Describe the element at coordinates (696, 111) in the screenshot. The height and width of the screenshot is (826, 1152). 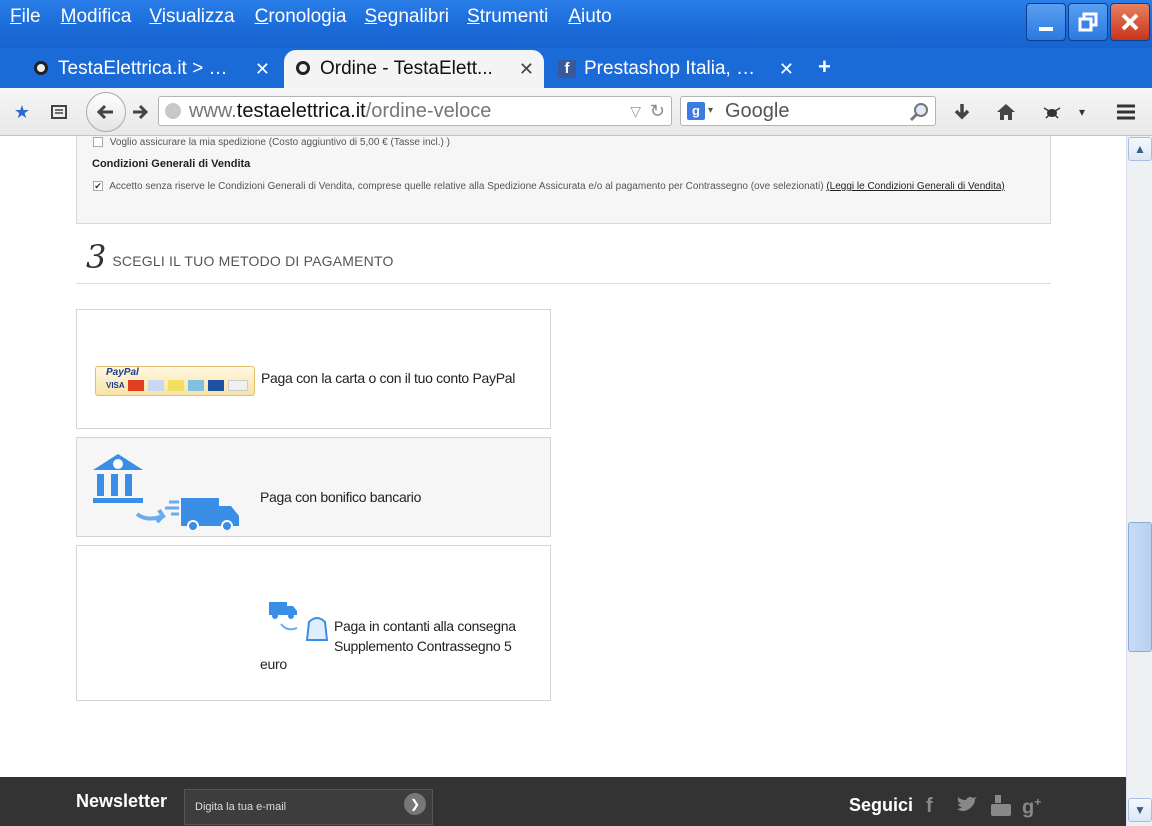
I see `google-engine-icon: g` at that location.